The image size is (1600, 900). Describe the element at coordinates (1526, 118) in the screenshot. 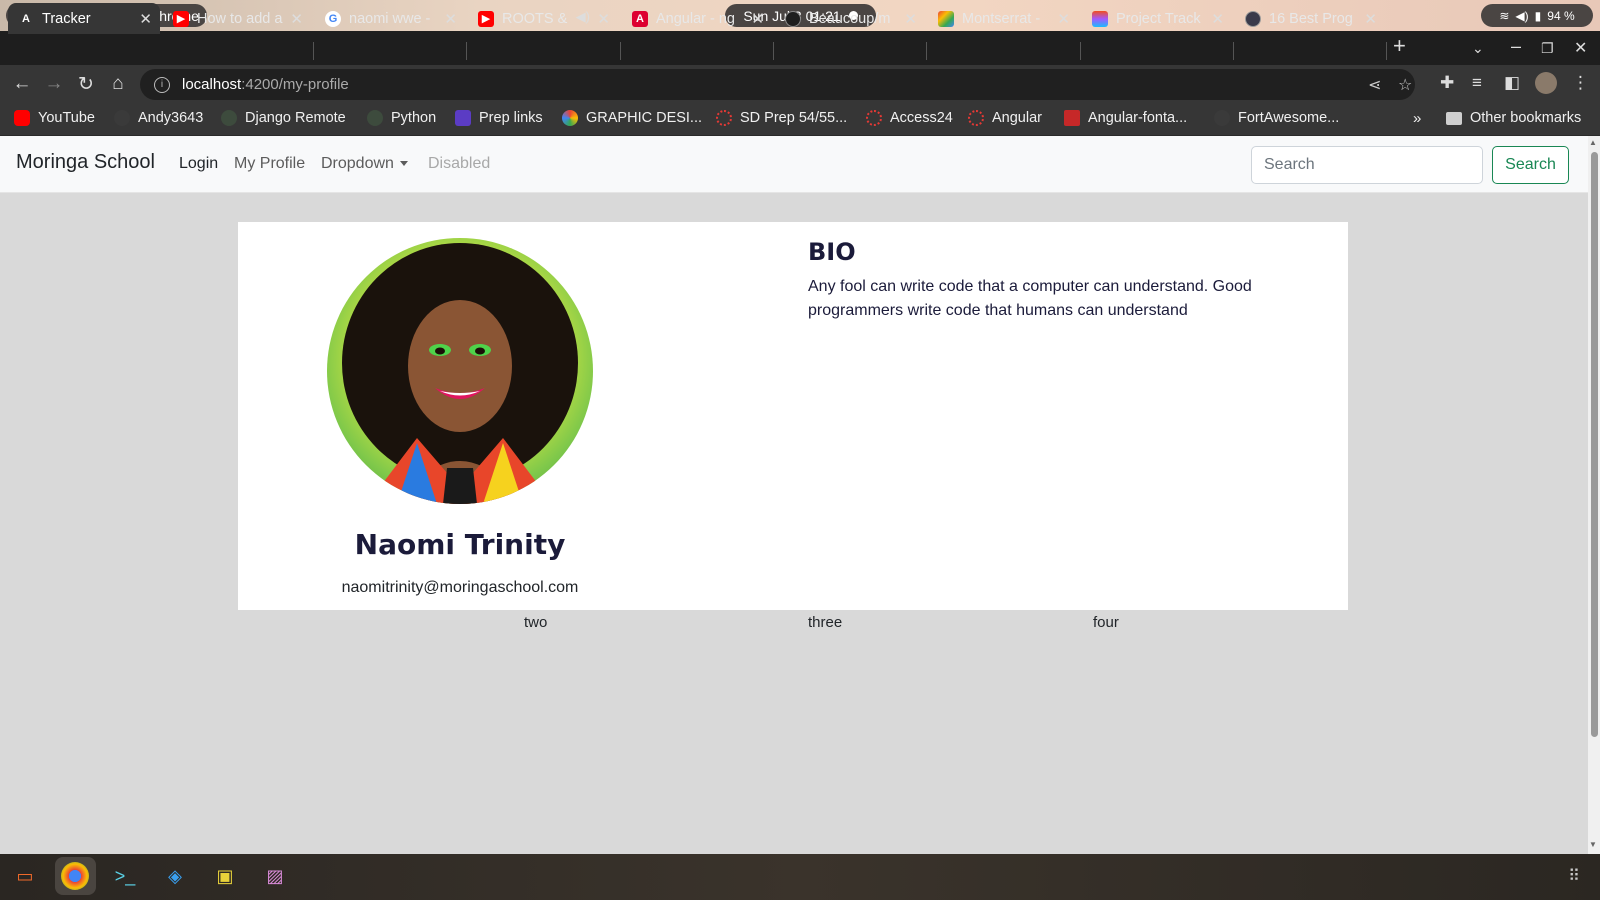

I see `bookmark-label: Other bookmarks` at that location.